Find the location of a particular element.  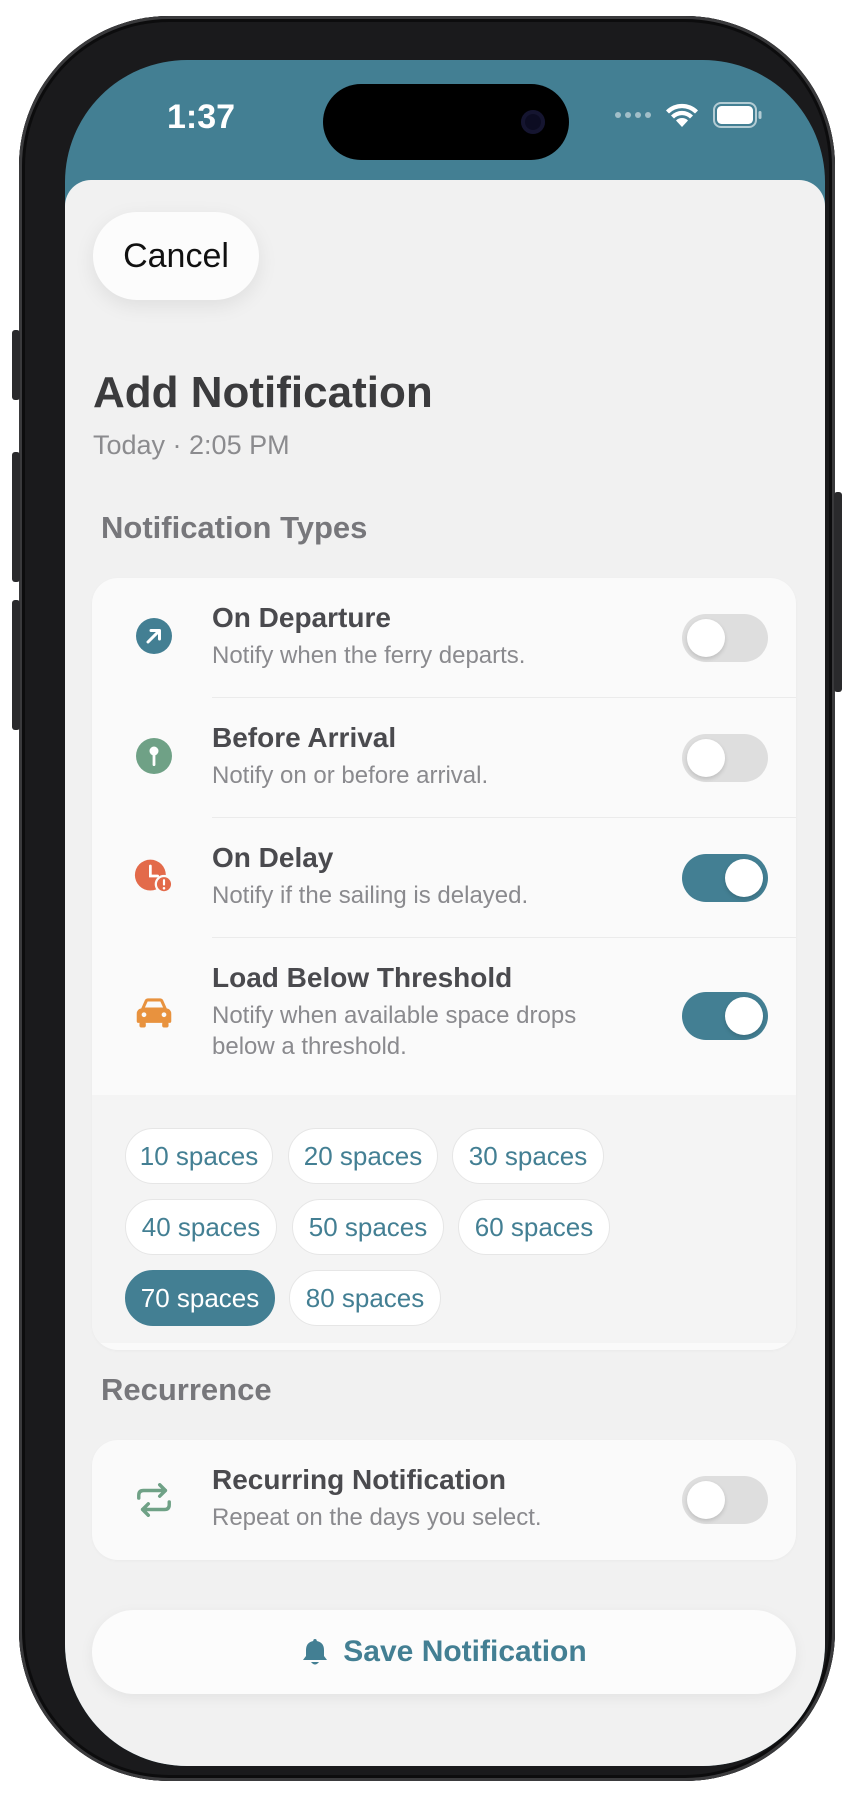

save-notification-button: Save Notification is located at coordinates (444, 1652).